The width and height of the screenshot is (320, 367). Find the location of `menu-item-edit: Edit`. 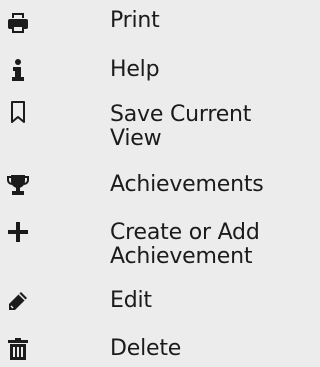

menu-item-edit: Edit is located at coordinates (143, 300).